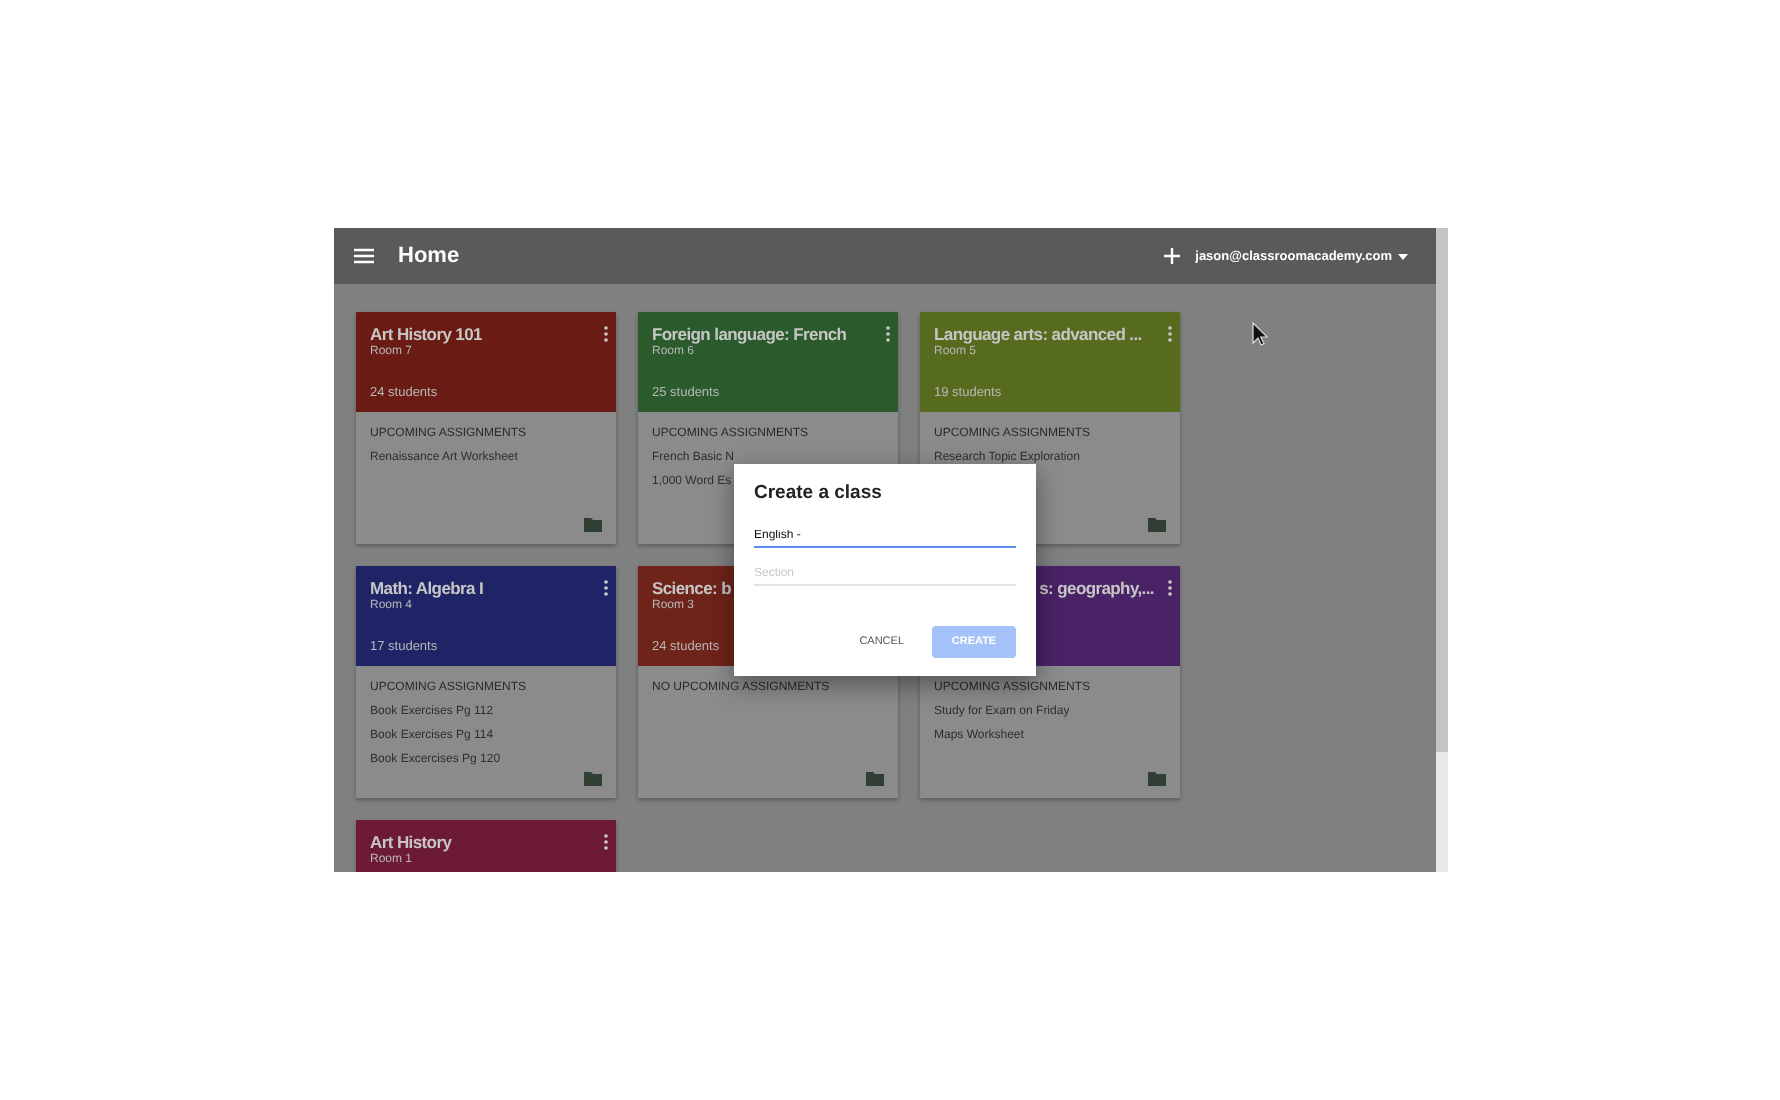 Image resolution: width=1780 pixels, height=1100 pixels. Describe the element at coordinates (1403, 256) in the screenshot. I see `caret-icon` at that location.